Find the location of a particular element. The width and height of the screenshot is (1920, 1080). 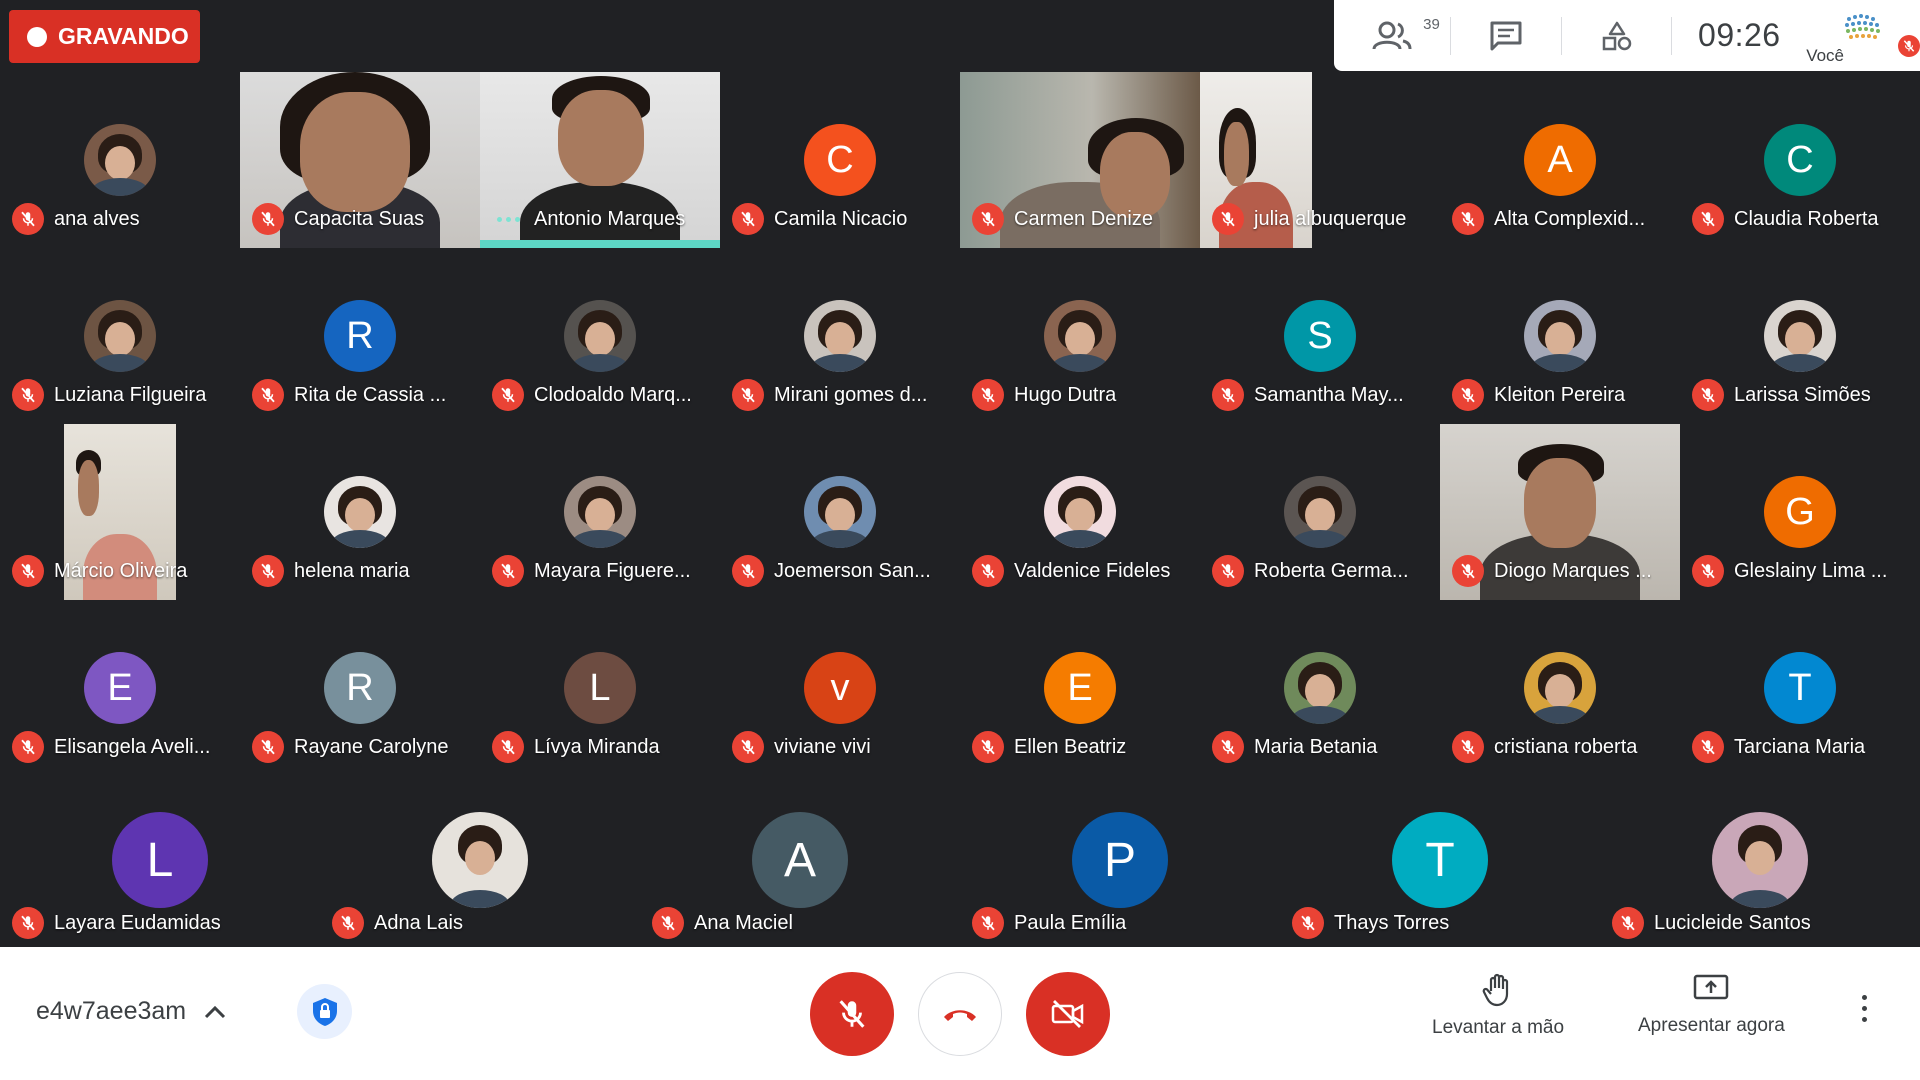

participant-tile: Larissa Simões is located at coordinates (1800, 336).